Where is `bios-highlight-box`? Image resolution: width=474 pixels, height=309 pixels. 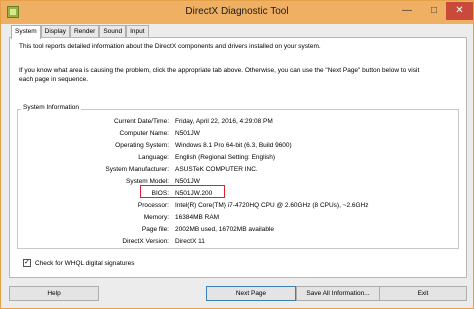 bios-highlight-box is located at coordinates (182, 191).